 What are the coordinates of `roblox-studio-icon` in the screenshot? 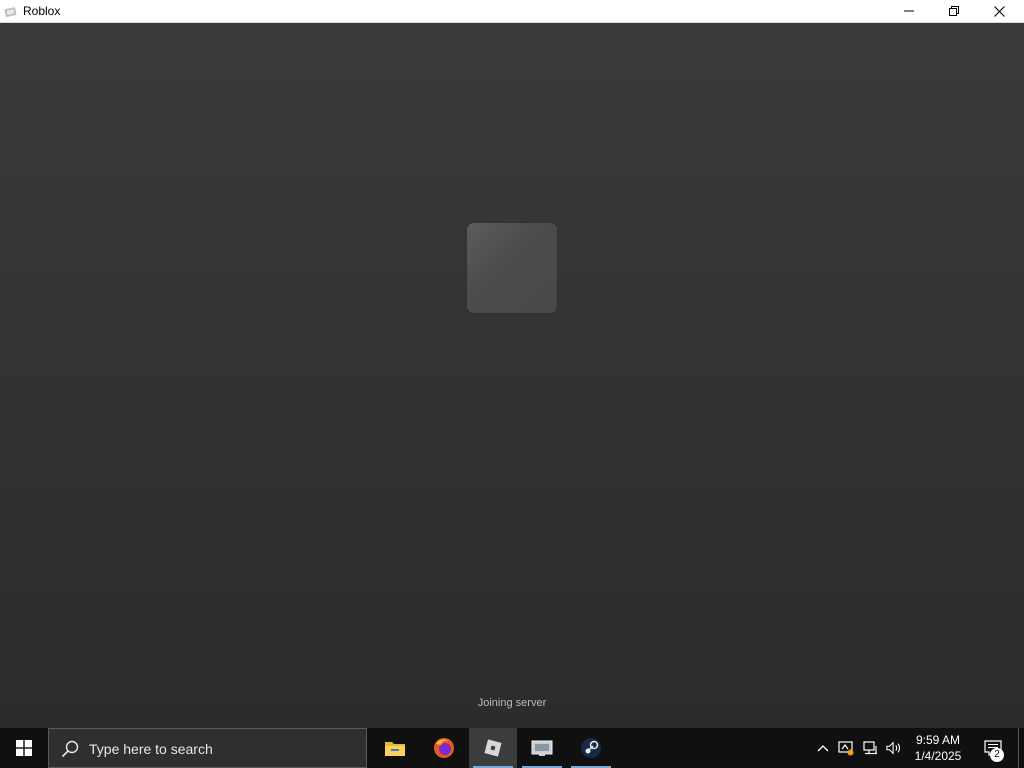 It's located at (542, 748).